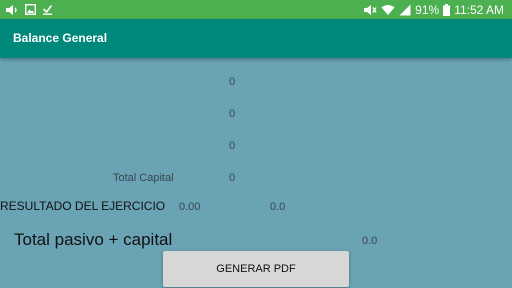 The height and width of the screenshot is (288, 512). What do you see at coordinates (232, 146) in the screenshot?
I see `value-row-3: 0` at bounding box center [232, 146].